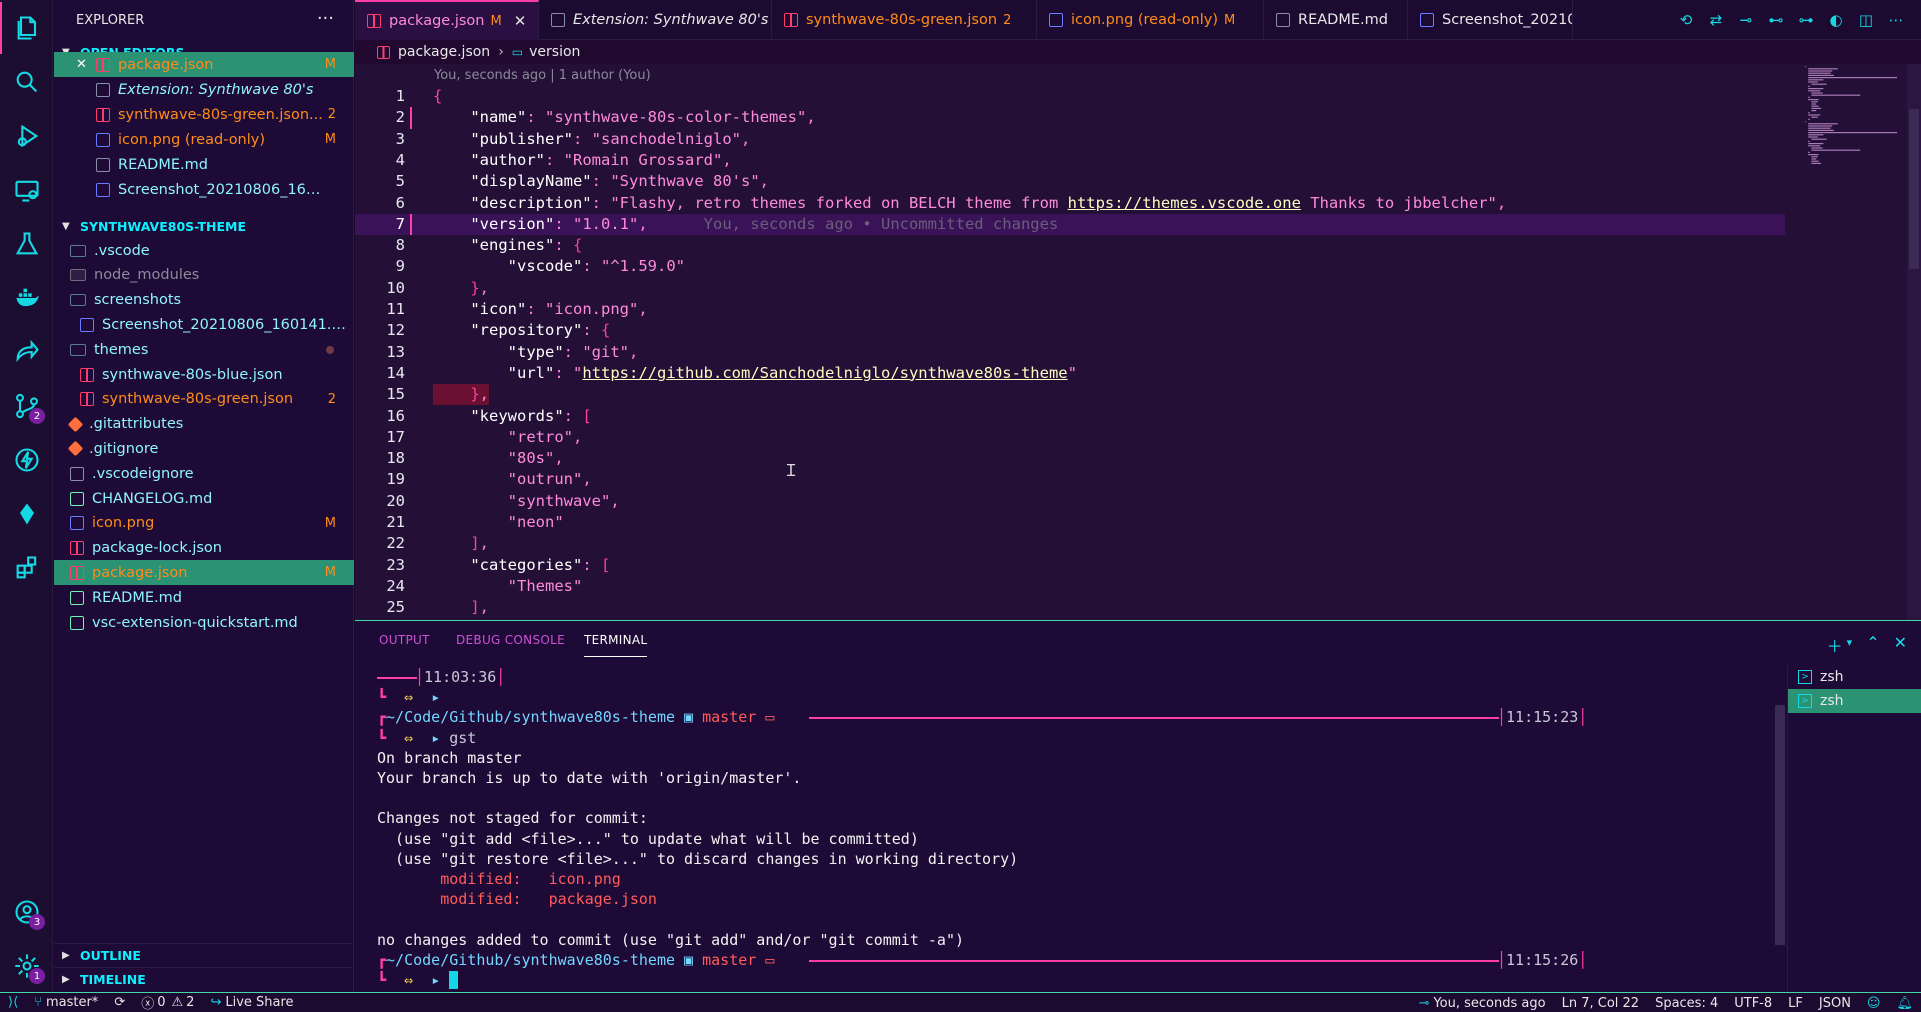  What do you see at coordinates (251, 1002) in the screenshot?
I see `live-share-status: ↪ Live Share` at bounding box center [251, 1002].